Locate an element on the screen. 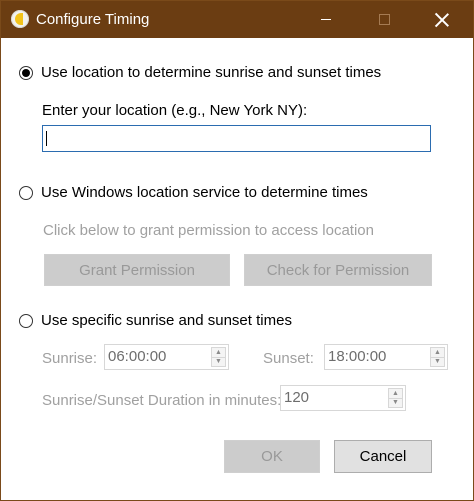 Image resolution: width=474 pixels, height=501 pixels. sunset-value: 18:00:00 is located at coordinates (357, 356).